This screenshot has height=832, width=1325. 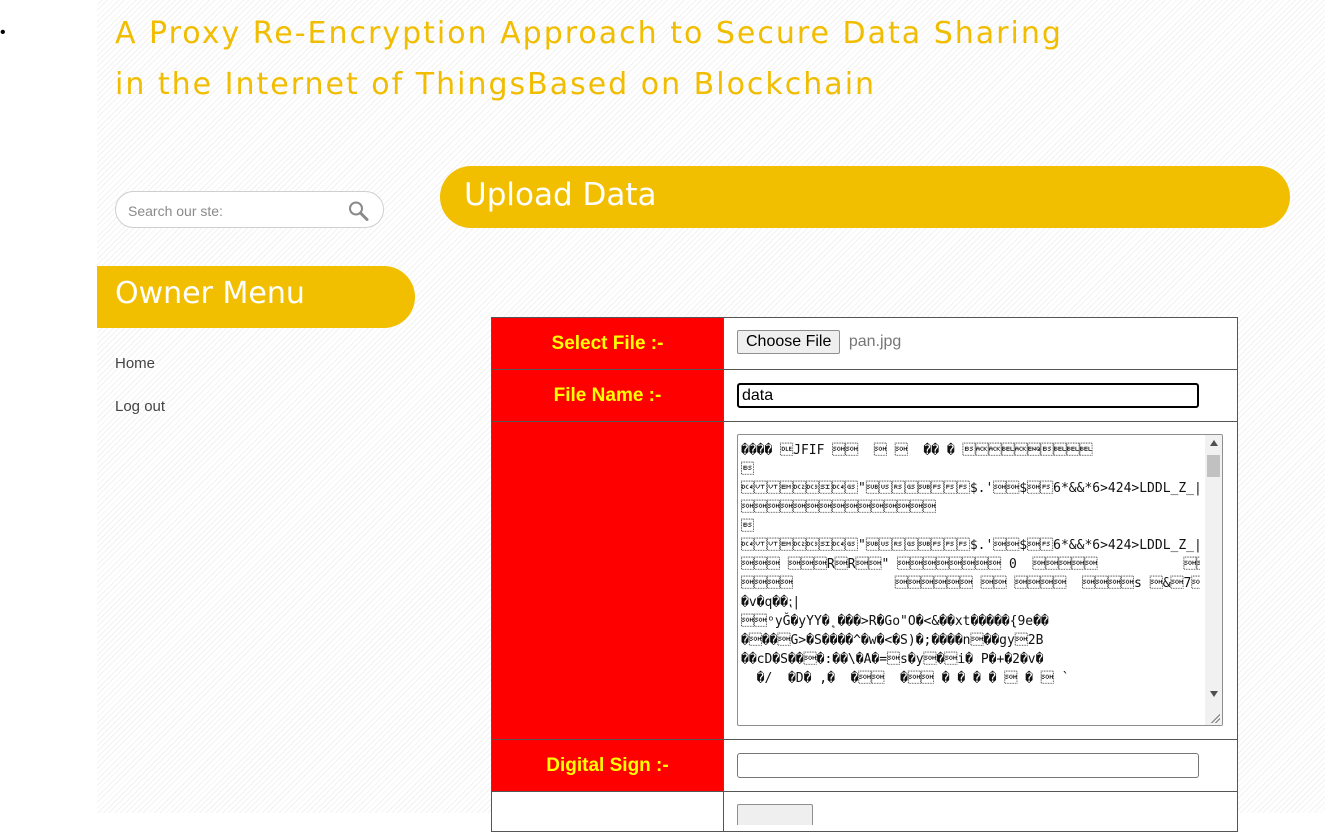 What do you see at coordinates (980, 811) in the screenshot?
I see `submit-cell` at bounding box center [980, 811].